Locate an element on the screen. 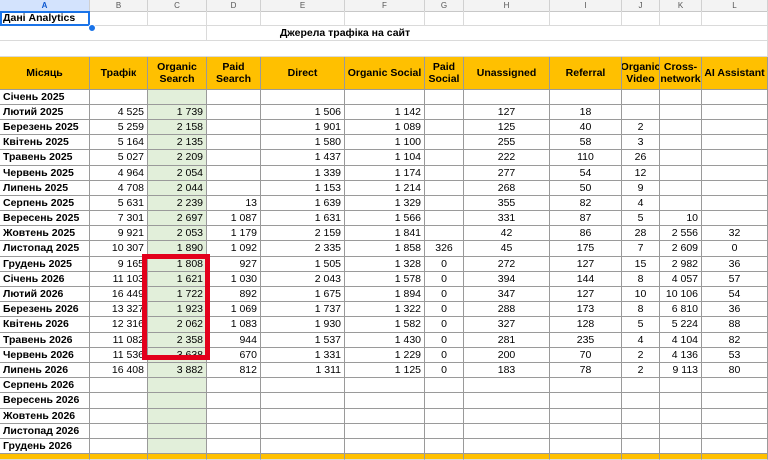 The image size is (768, 460). organic-social-cell: 1 174 is located at coordinates (385, 173).